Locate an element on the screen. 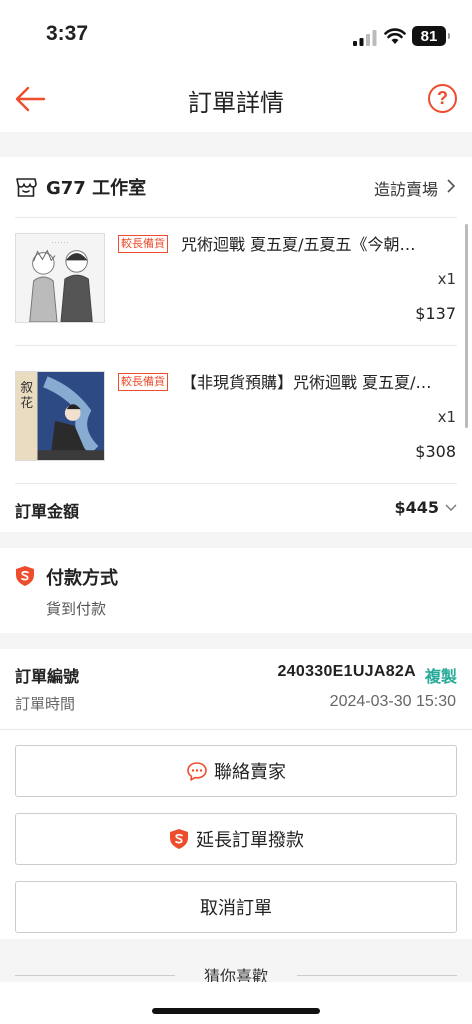  product-price: $137 is located at coordinates (435, 313).